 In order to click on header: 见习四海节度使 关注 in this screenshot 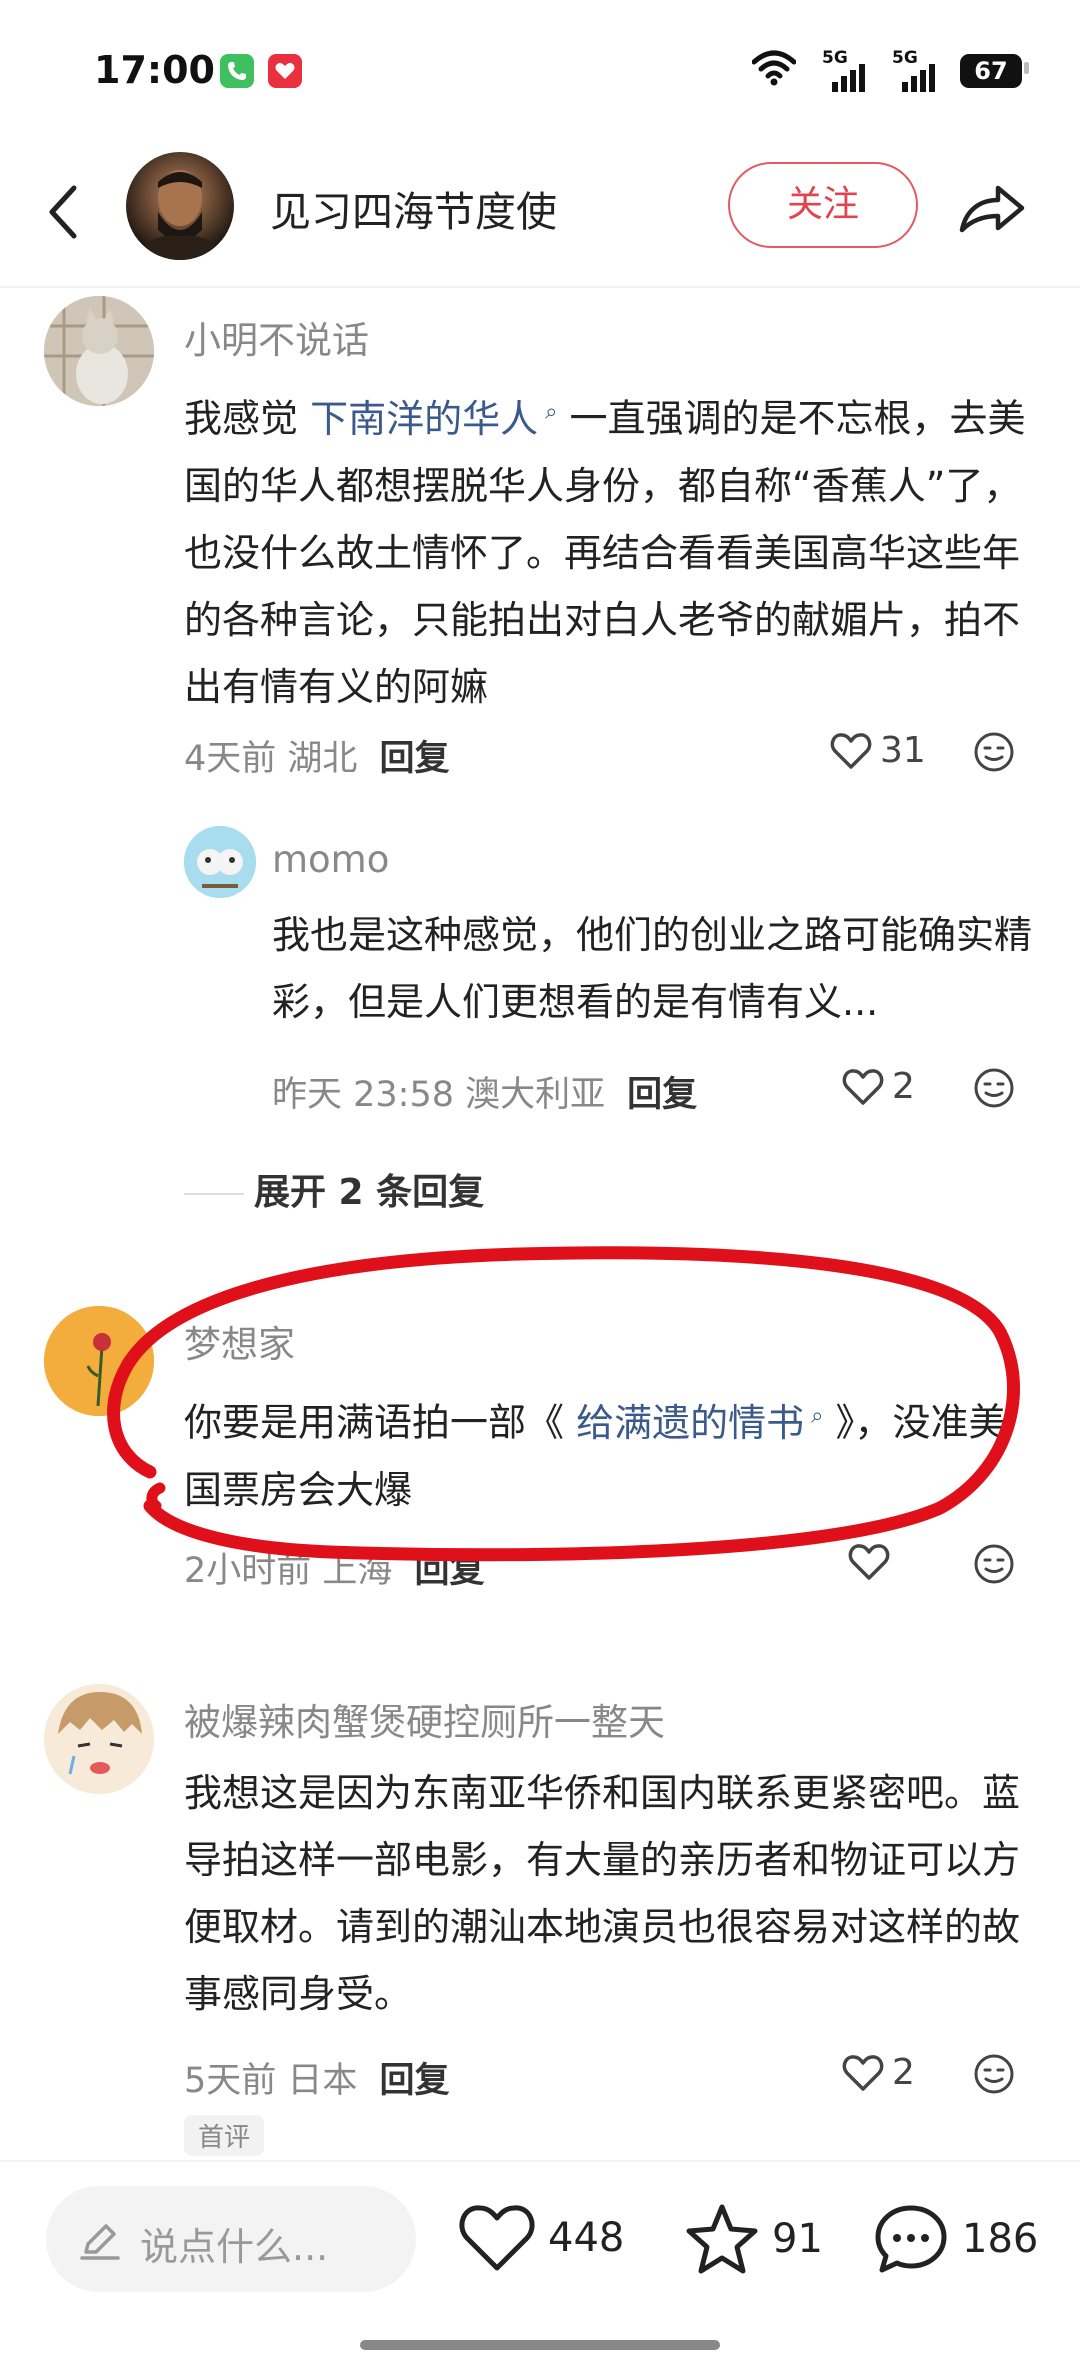, I will do `click(540, 214)`.